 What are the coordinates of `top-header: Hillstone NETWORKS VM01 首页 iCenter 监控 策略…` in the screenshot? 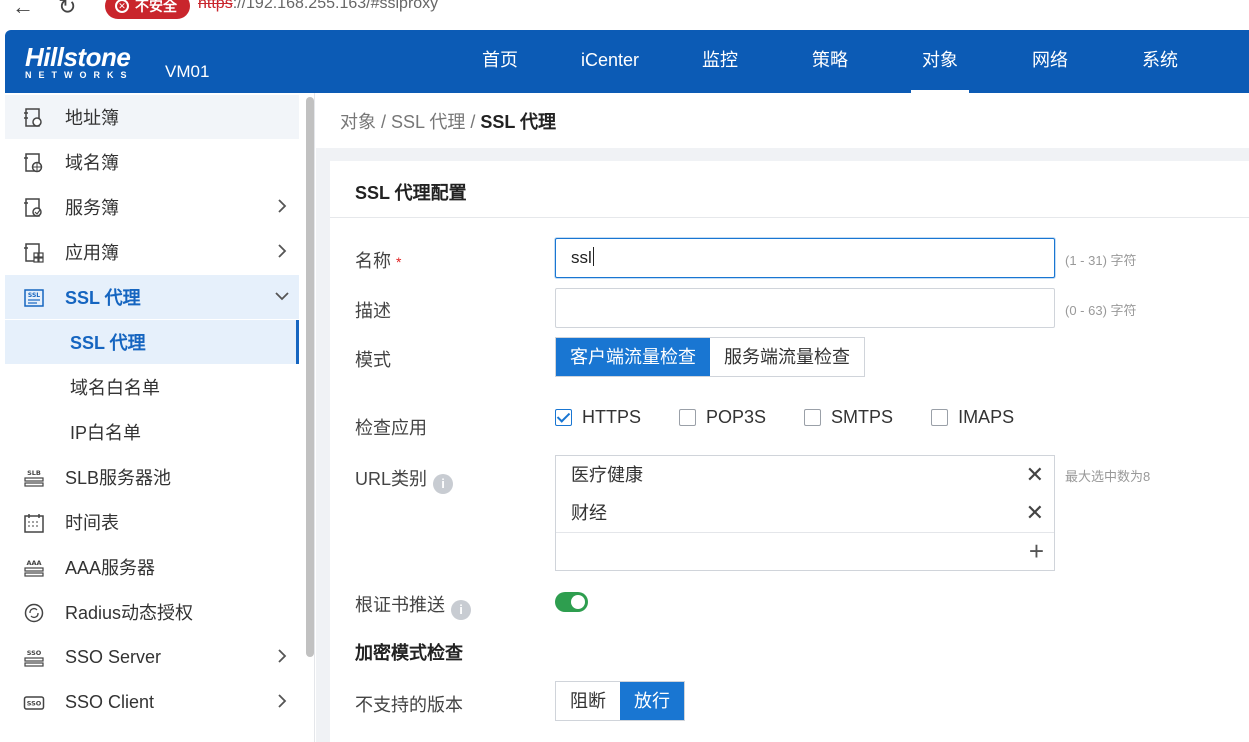 It's located at (627, 61).